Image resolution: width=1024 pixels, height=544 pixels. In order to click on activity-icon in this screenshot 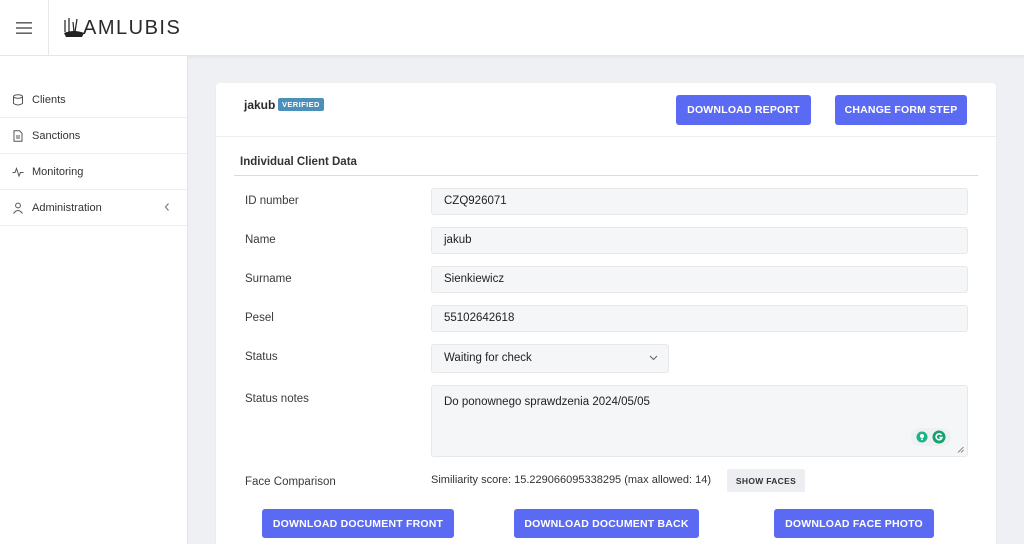, I will do `click(18, 172)`.